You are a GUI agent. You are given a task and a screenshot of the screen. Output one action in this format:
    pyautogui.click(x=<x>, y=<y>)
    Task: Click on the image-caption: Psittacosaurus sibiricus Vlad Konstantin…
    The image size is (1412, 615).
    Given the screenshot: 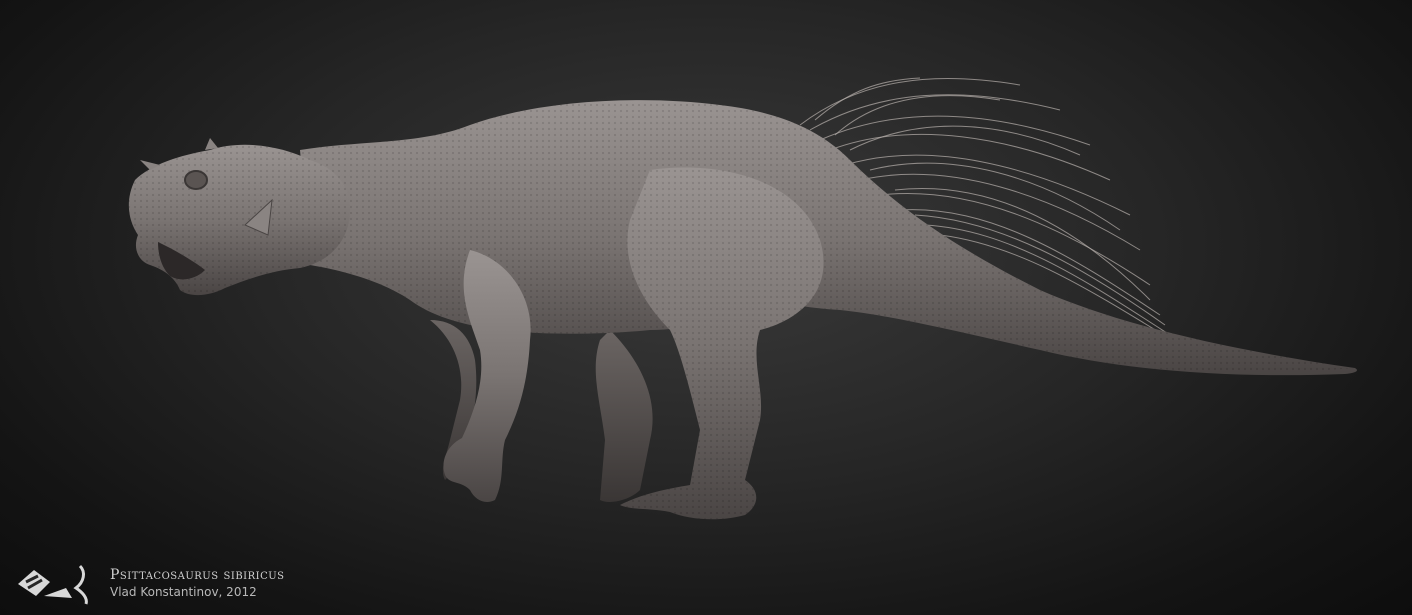 What is the action you would take?
    pyautogui.click(x=197, y=583)
    